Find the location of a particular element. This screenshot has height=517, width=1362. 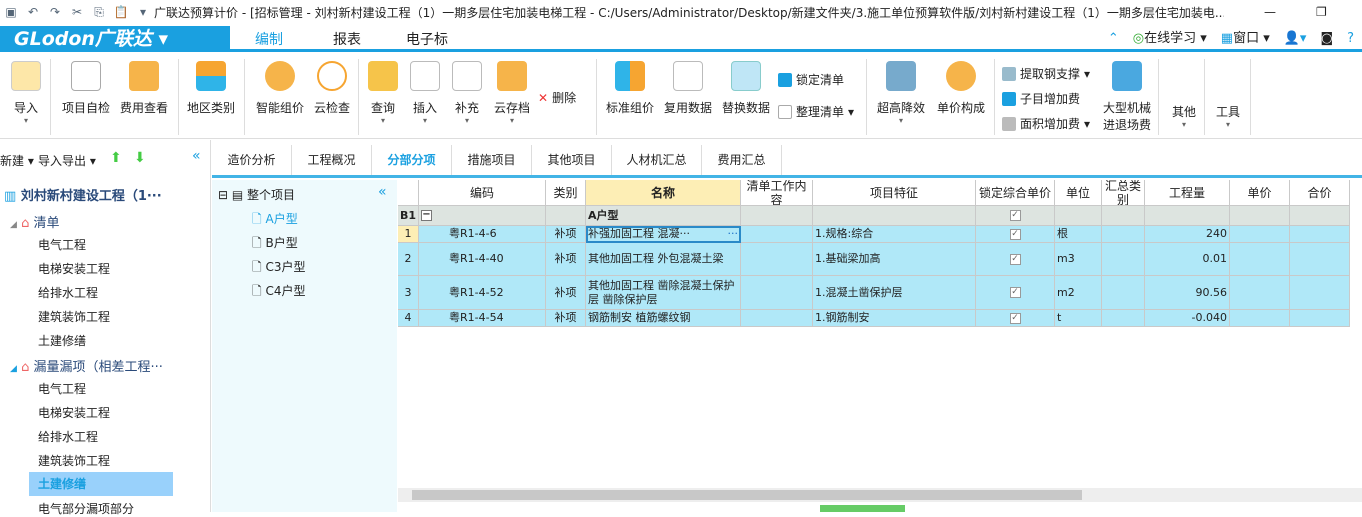

group-unit is located at coordinates (1078, 216).